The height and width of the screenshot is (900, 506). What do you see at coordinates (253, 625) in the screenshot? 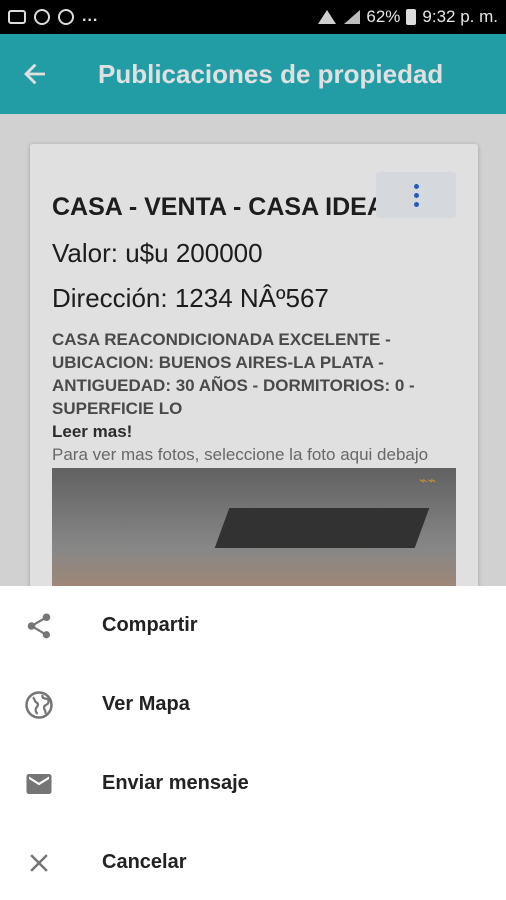
I see `share-option: Compartir` at bounding box center [253, 625].